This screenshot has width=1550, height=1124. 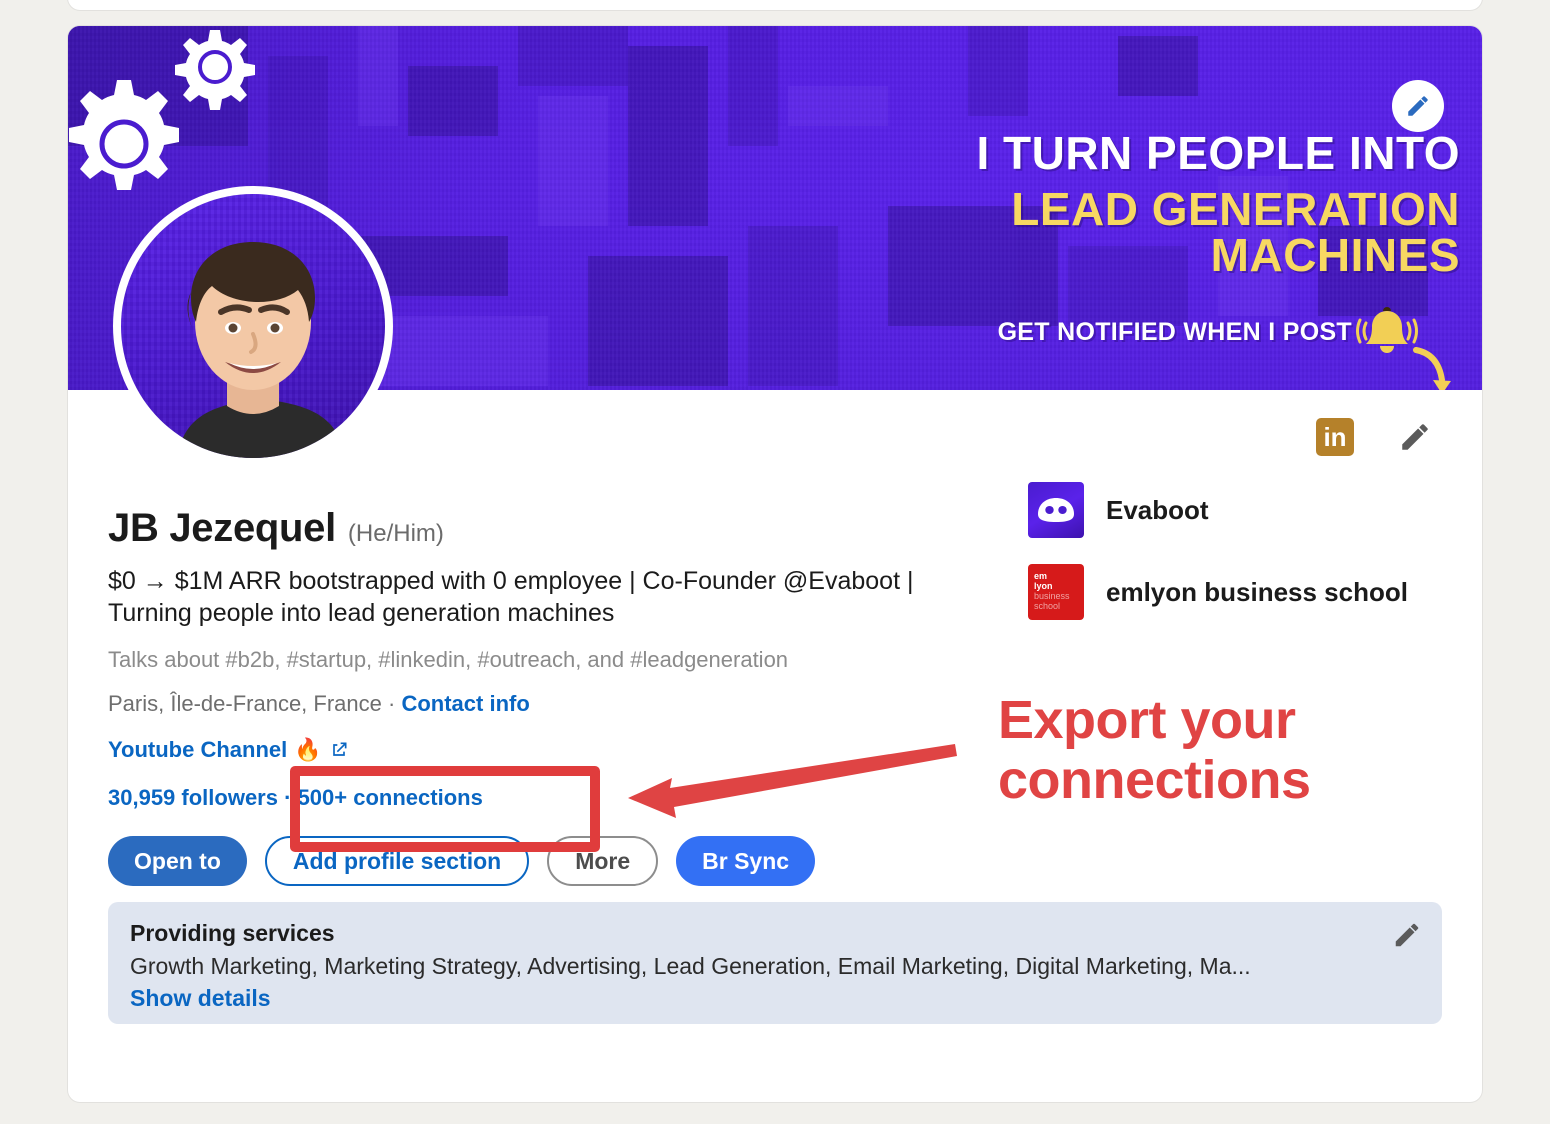 I want to click on annotation-text: Export your connections, so click(x=1218, y=750).